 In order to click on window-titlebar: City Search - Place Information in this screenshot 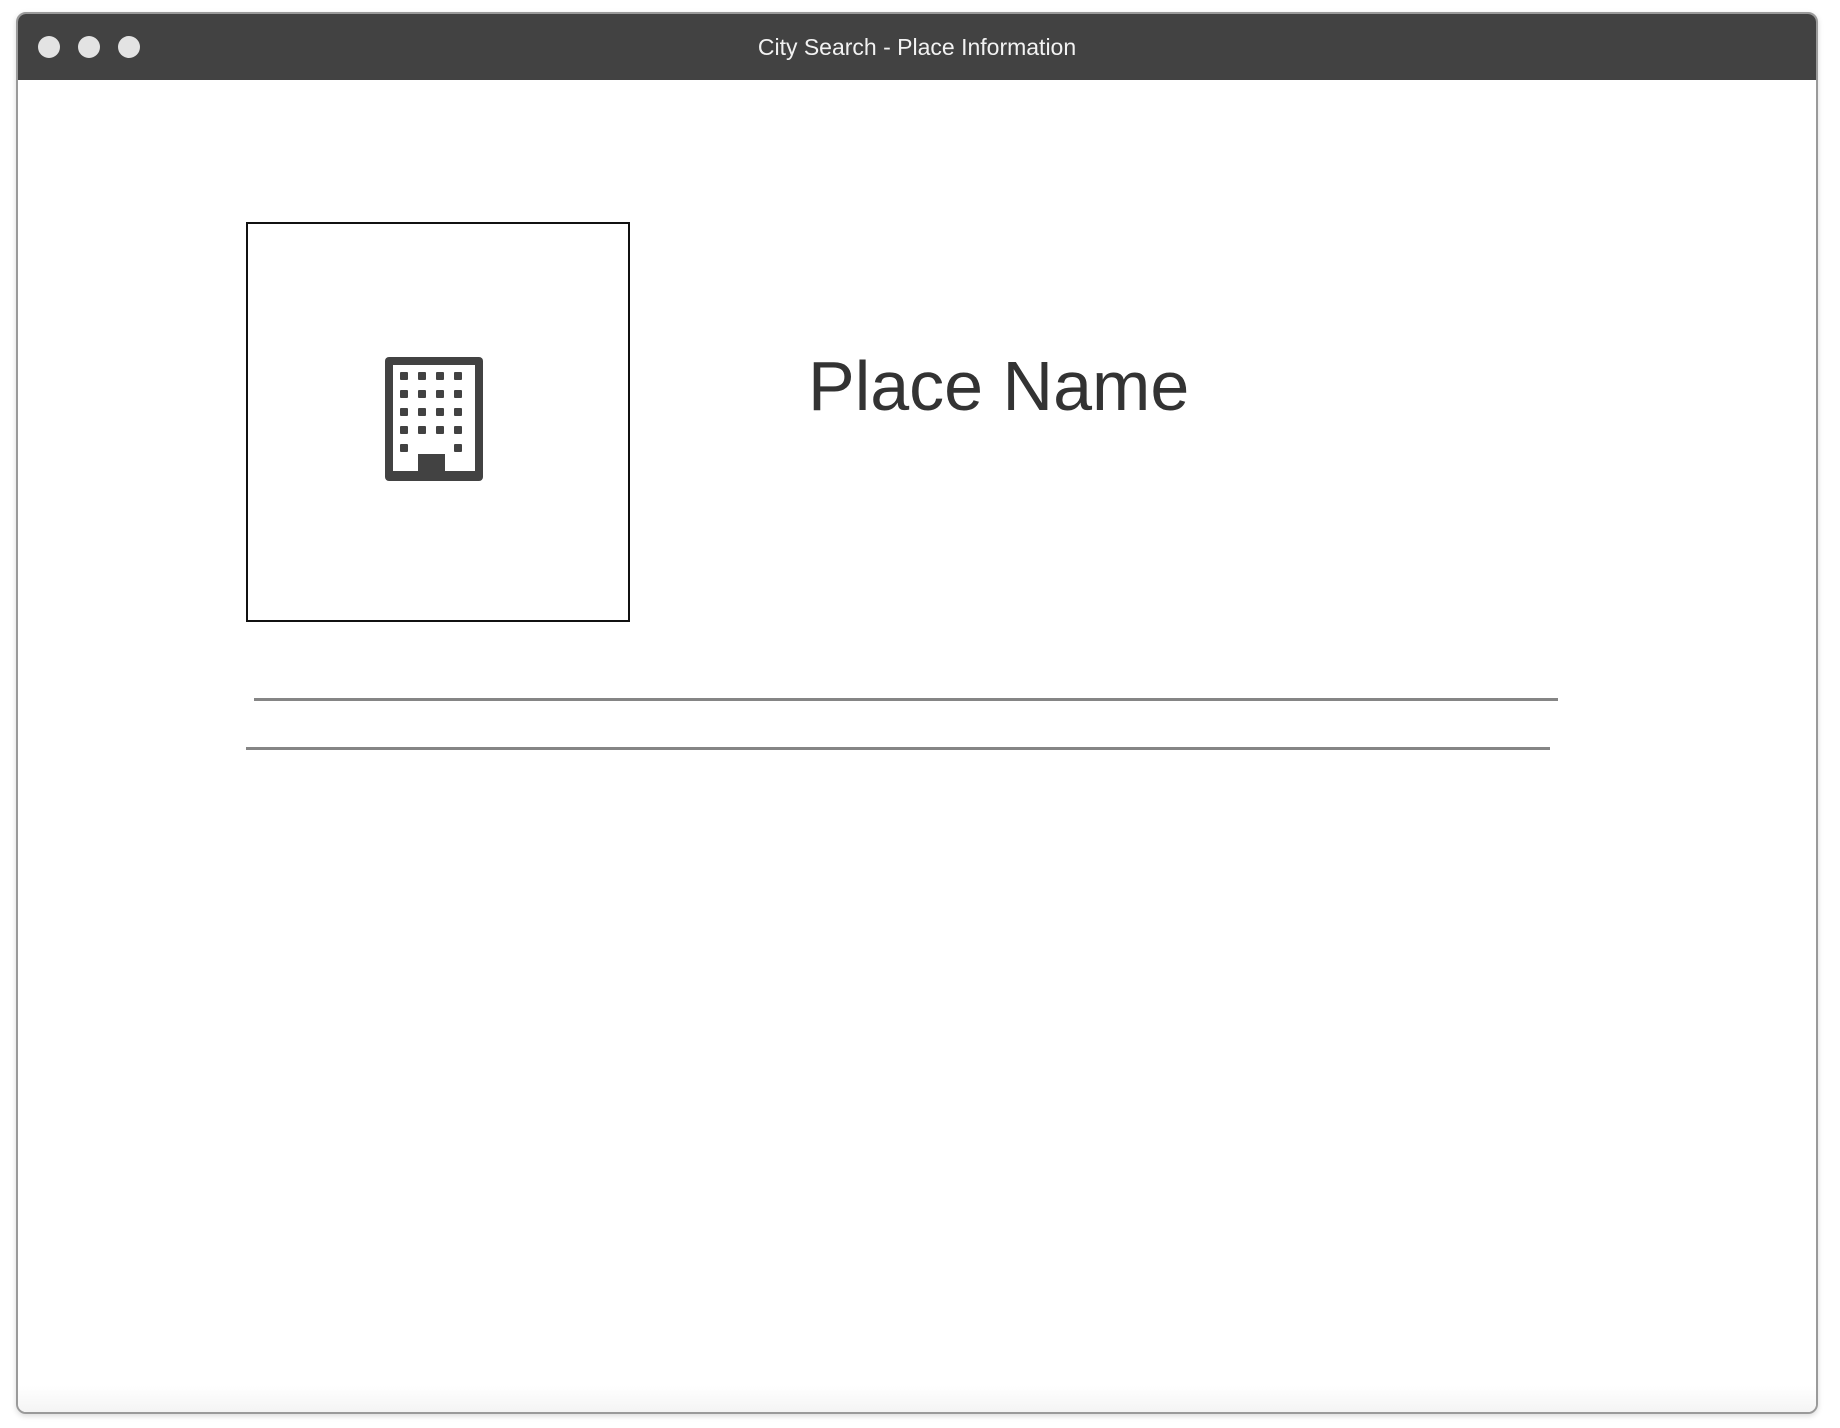, I will do `click(917, 47)`.